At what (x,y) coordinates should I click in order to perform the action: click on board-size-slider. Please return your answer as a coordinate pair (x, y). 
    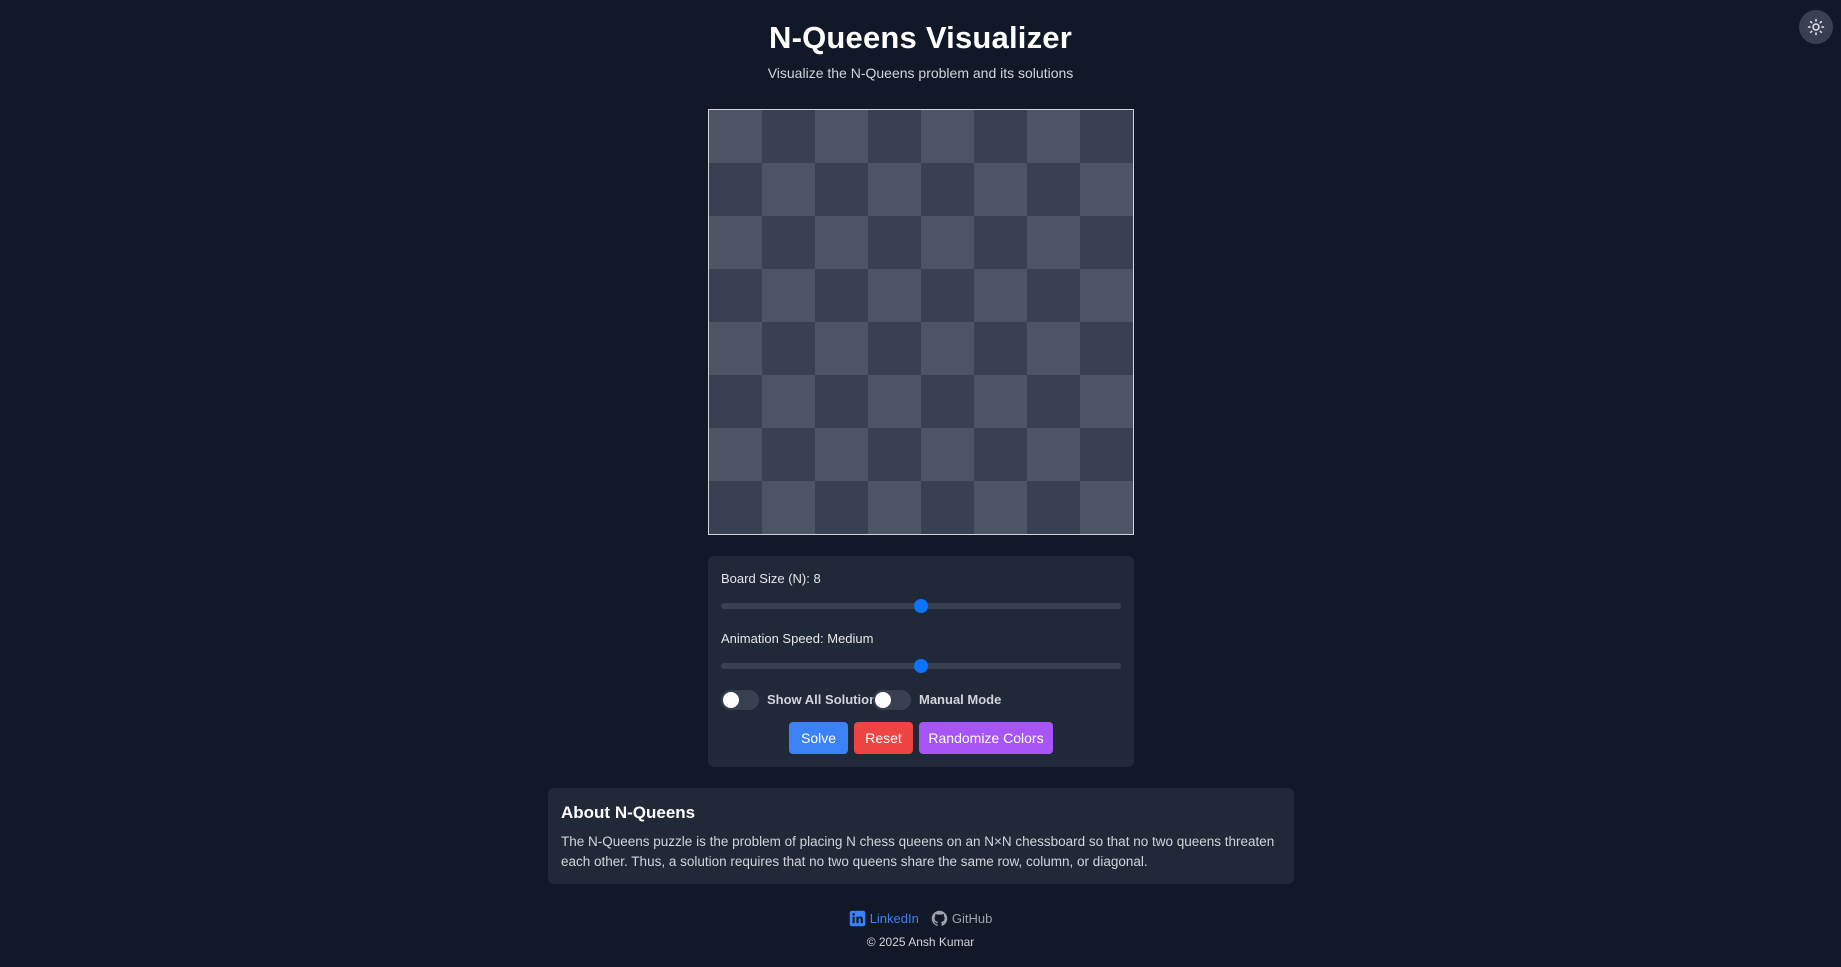
    Looking at the image, I should click on (921, 606).